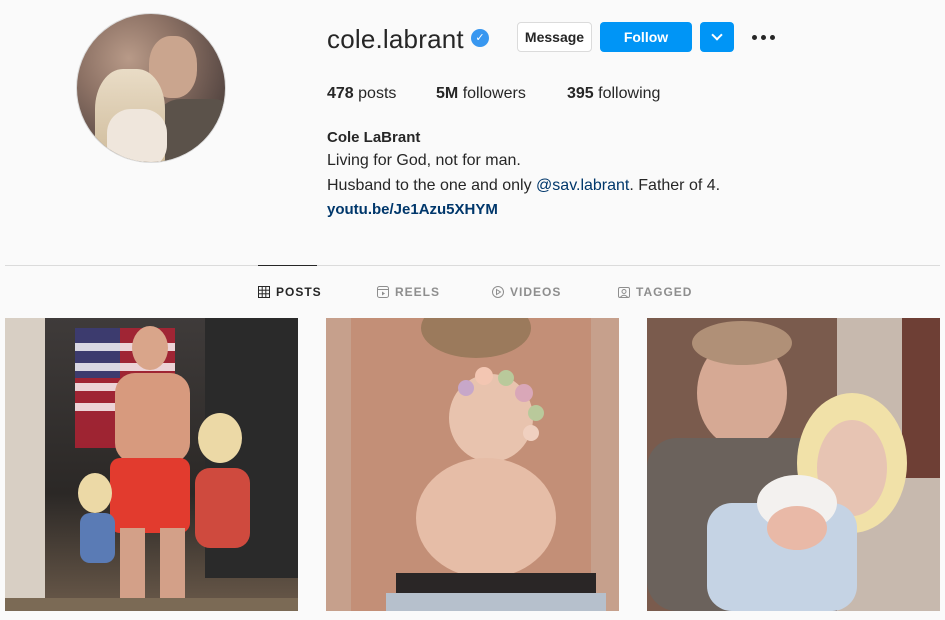  I want to click on posts-count: 478 posts, so click(361, 94).